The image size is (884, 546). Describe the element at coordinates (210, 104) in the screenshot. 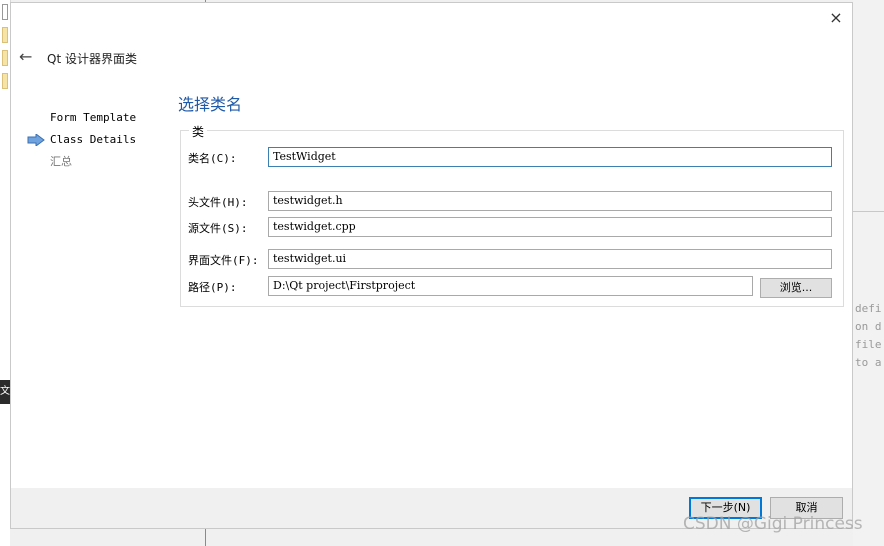

I see `page-heading: 选择类名` at that location.